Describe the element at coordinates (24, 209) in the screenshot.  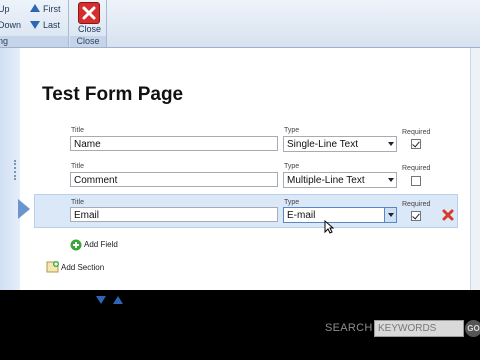
I see `selected-row-pointer-icon` at that location.